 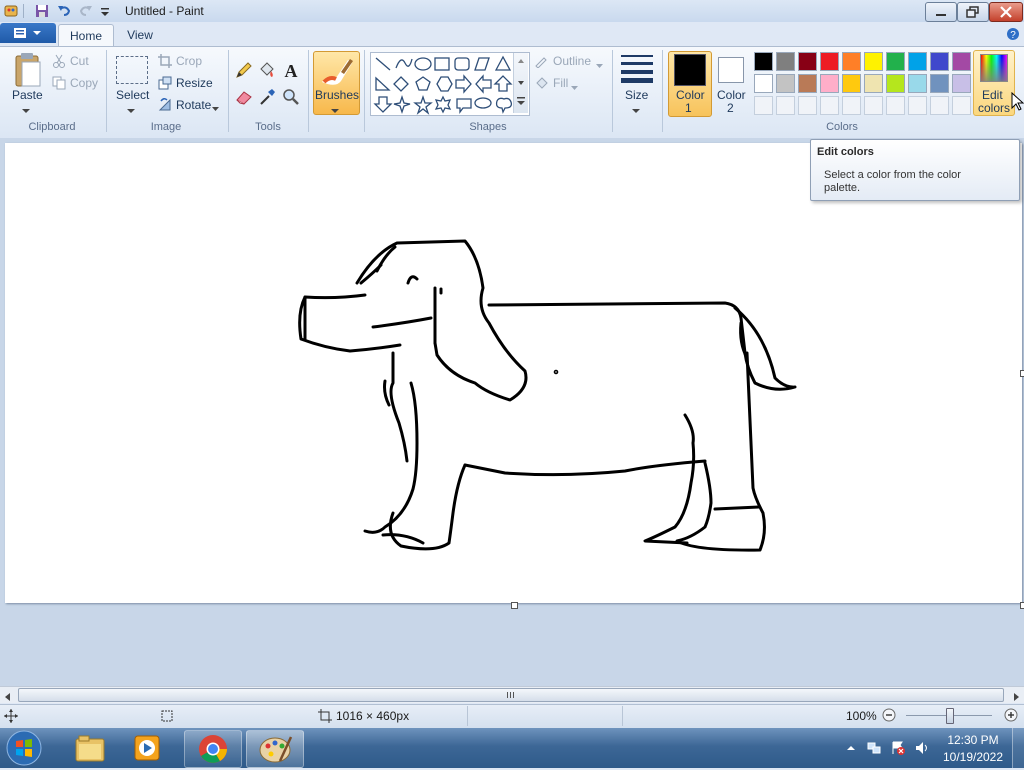 What do you see at coordinates (24, 748) in the screenshot?
I see `start-button` at bounding box center [24, 748].